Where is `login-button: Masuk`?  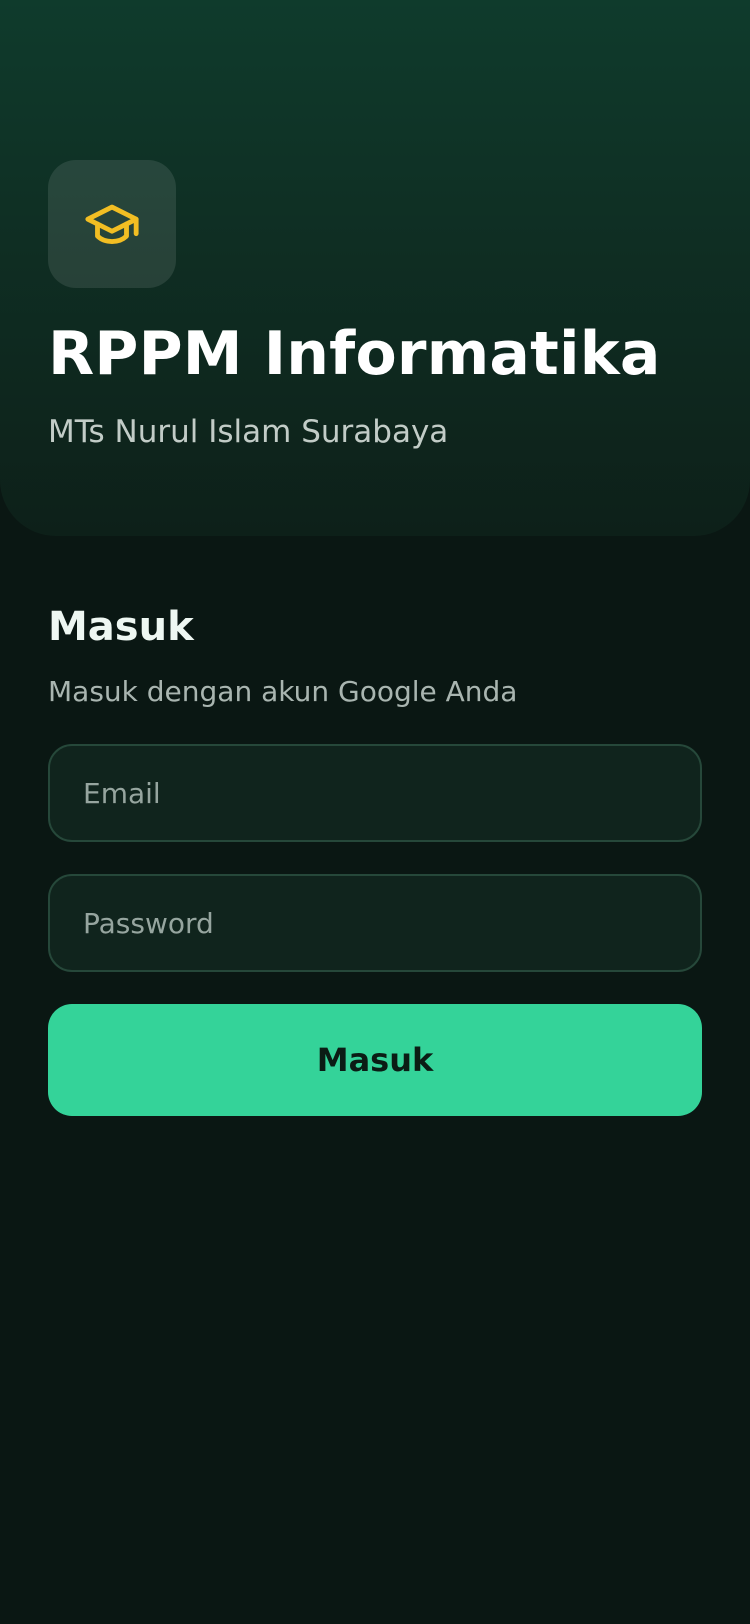 login-button: Masuk is located at coordinates (375, 1060).